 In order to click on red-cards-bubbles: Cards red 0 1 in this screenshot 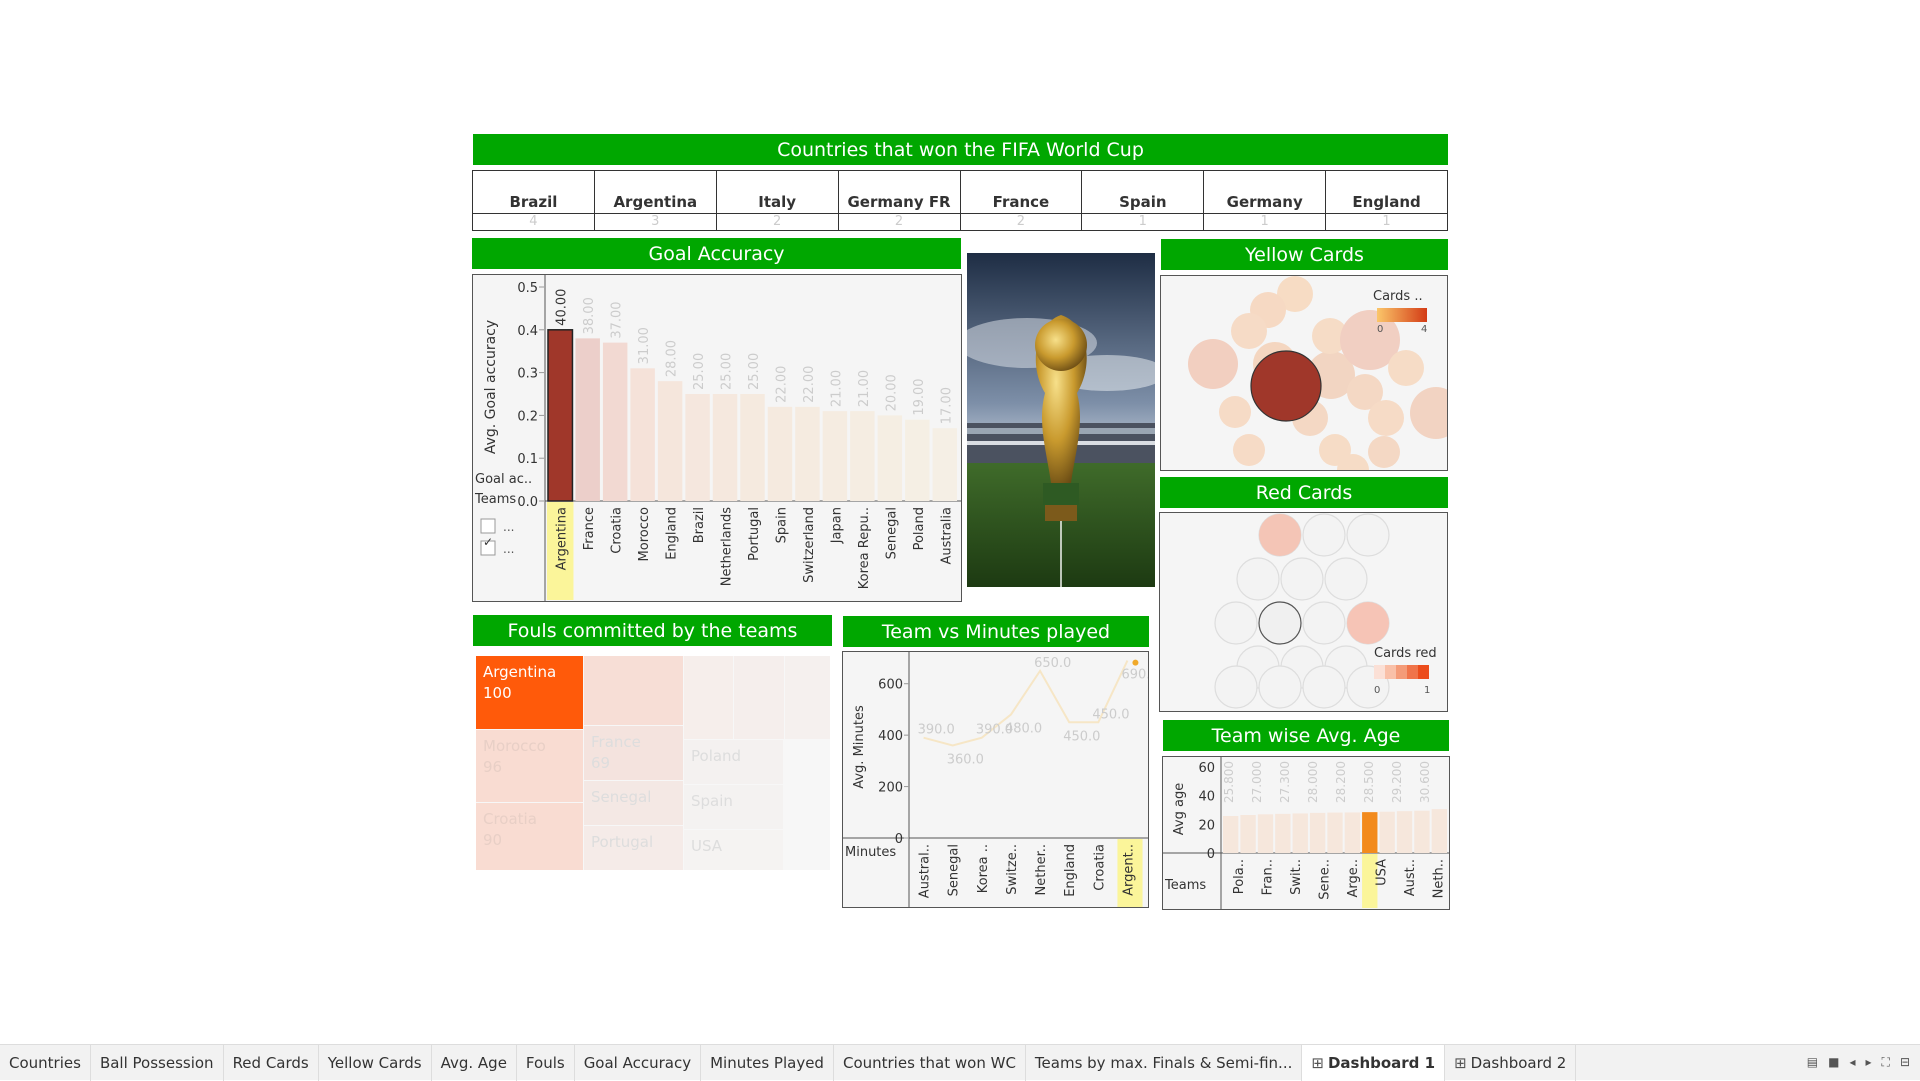, I will do `click(1303, 612)`.